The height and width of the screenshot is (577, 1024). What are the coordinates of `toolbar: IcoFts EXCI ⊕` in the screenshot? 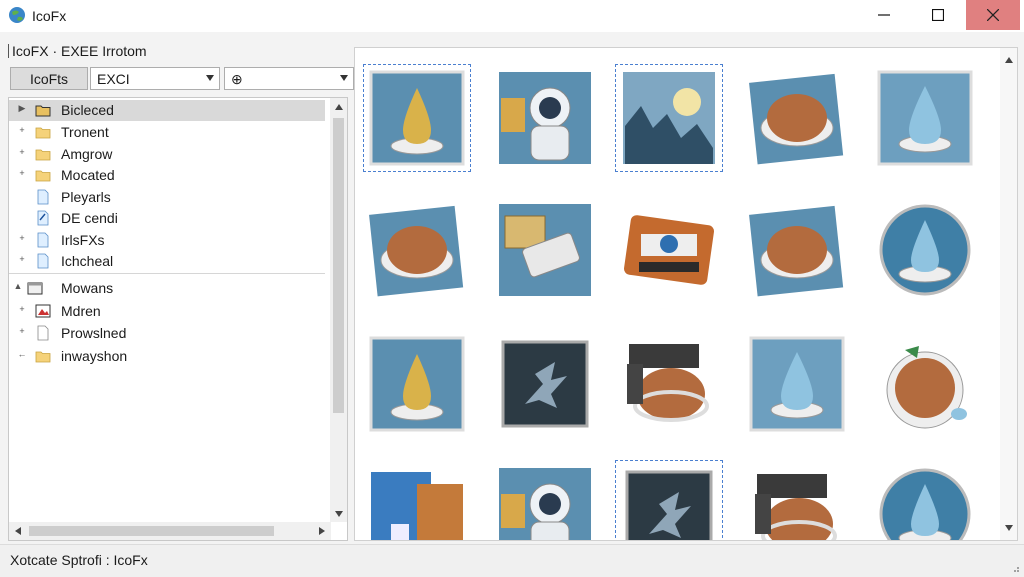 It's located at (181, 78).